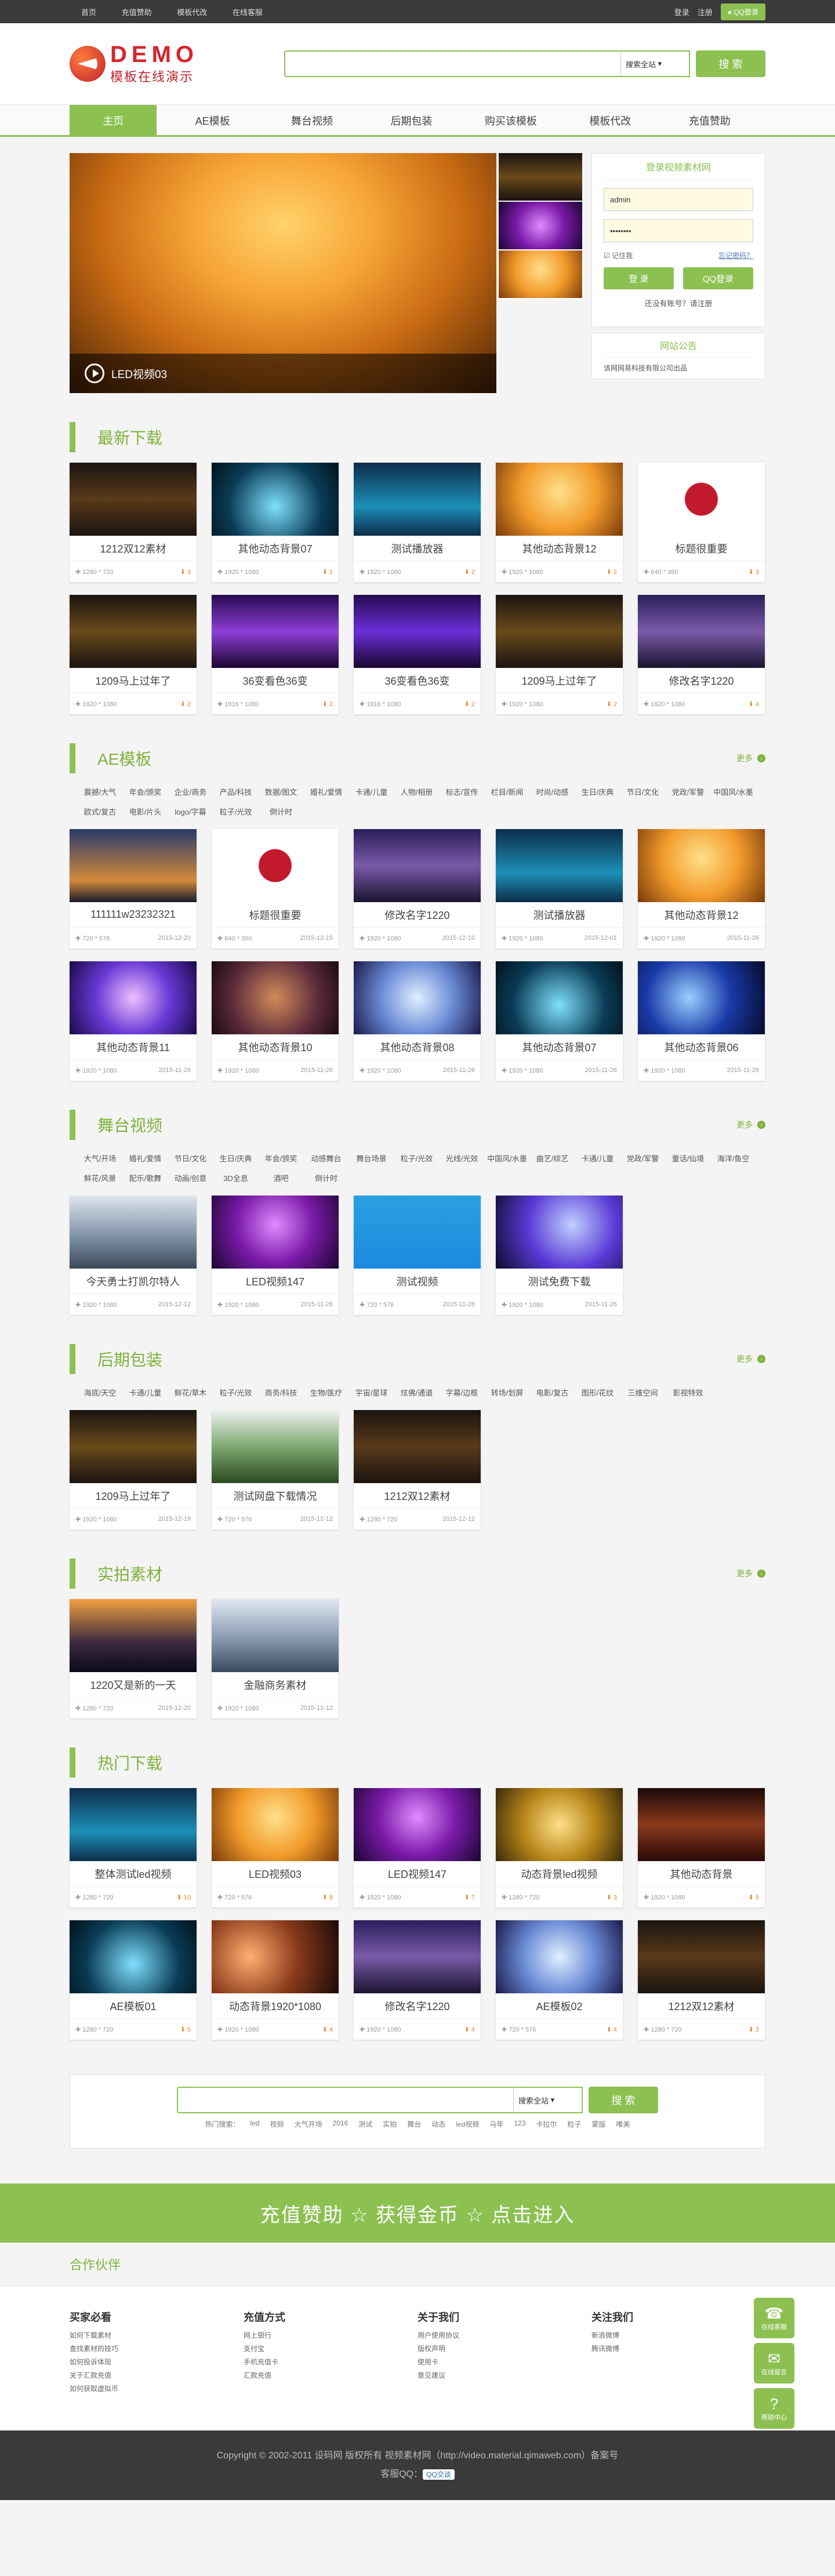 Image resolution: width=835 pixels, height=2576 pixels. Describe the element at coordinates (689, 1157) in the screenshot. I see `category-tag: 童话/仙境` at that location.